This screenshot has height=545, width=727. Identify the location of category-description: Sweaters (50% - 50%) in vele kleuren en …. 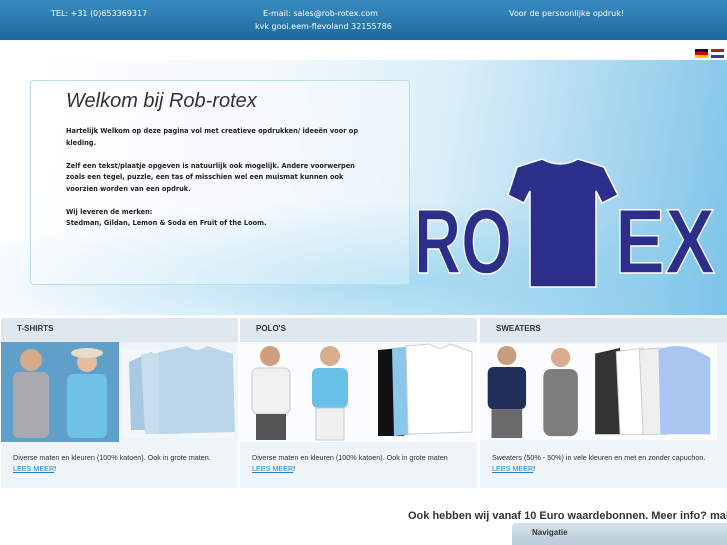
(604, 463).